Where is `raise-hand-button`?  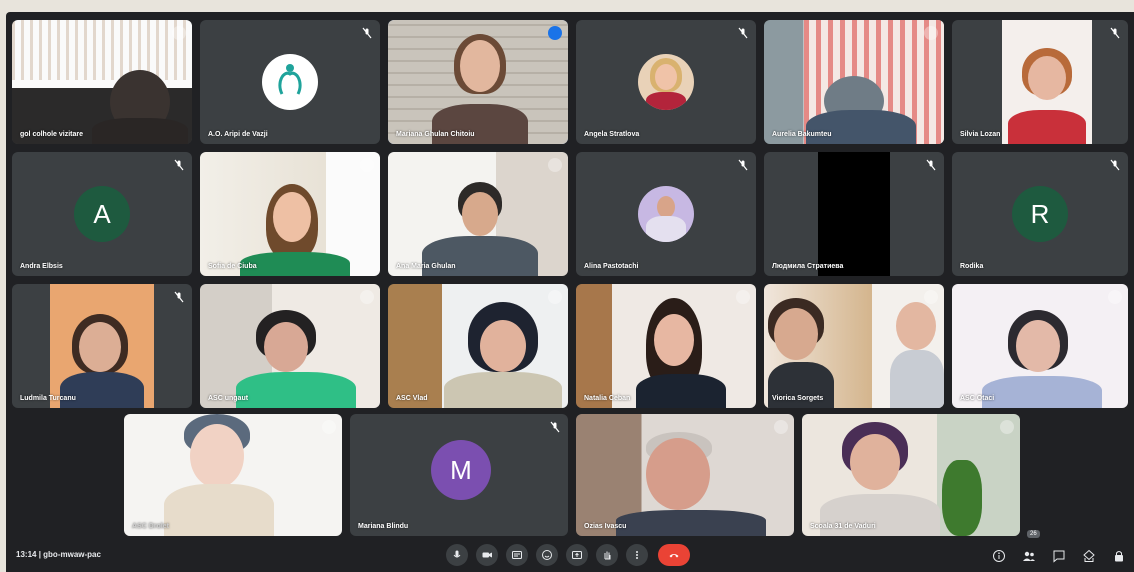 raise-hand-button is located at coordinates (607, 555).